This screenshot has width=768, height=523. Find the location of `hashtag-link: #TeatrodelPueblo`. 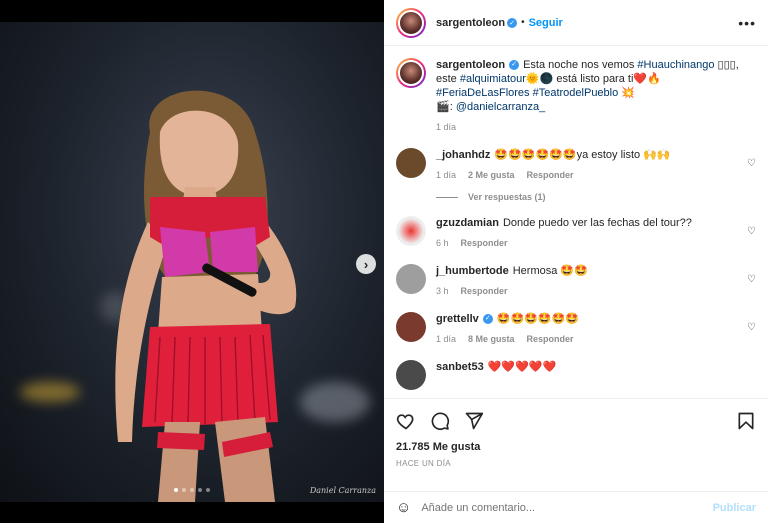

hashtag-link: #TeatrodelPueblo is located at coordinates (576, 93).